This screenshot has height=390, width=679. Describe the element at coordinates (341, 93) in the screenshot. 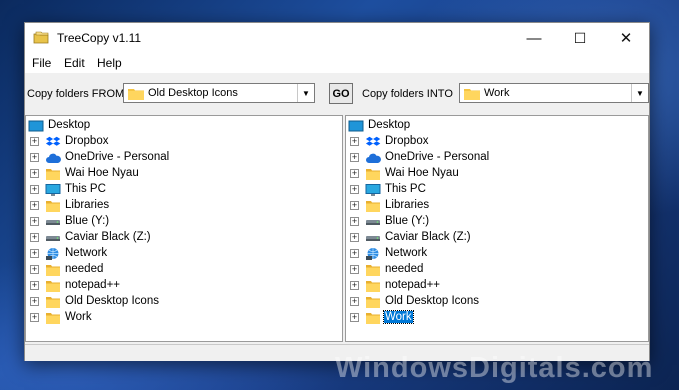

I see `go-button: GO` at that location.